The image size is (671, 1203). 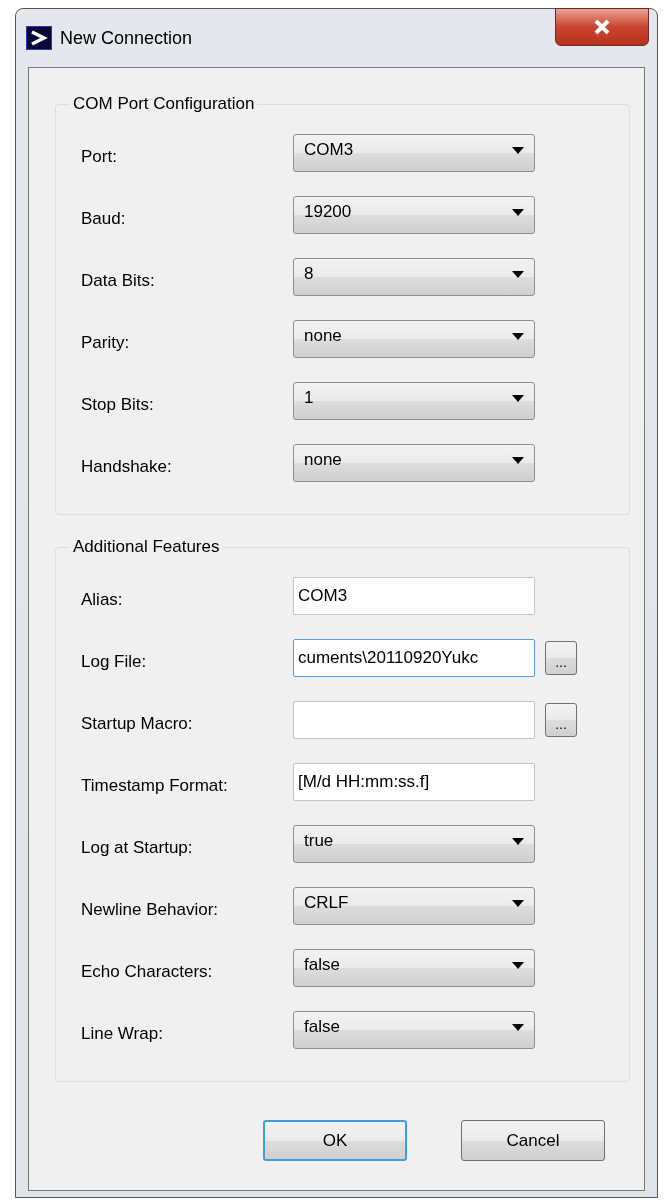 What do you see at coordinates (104, 218) in the screenshot?
I see `field-label: Baud:` at bounding box center [104, 218].